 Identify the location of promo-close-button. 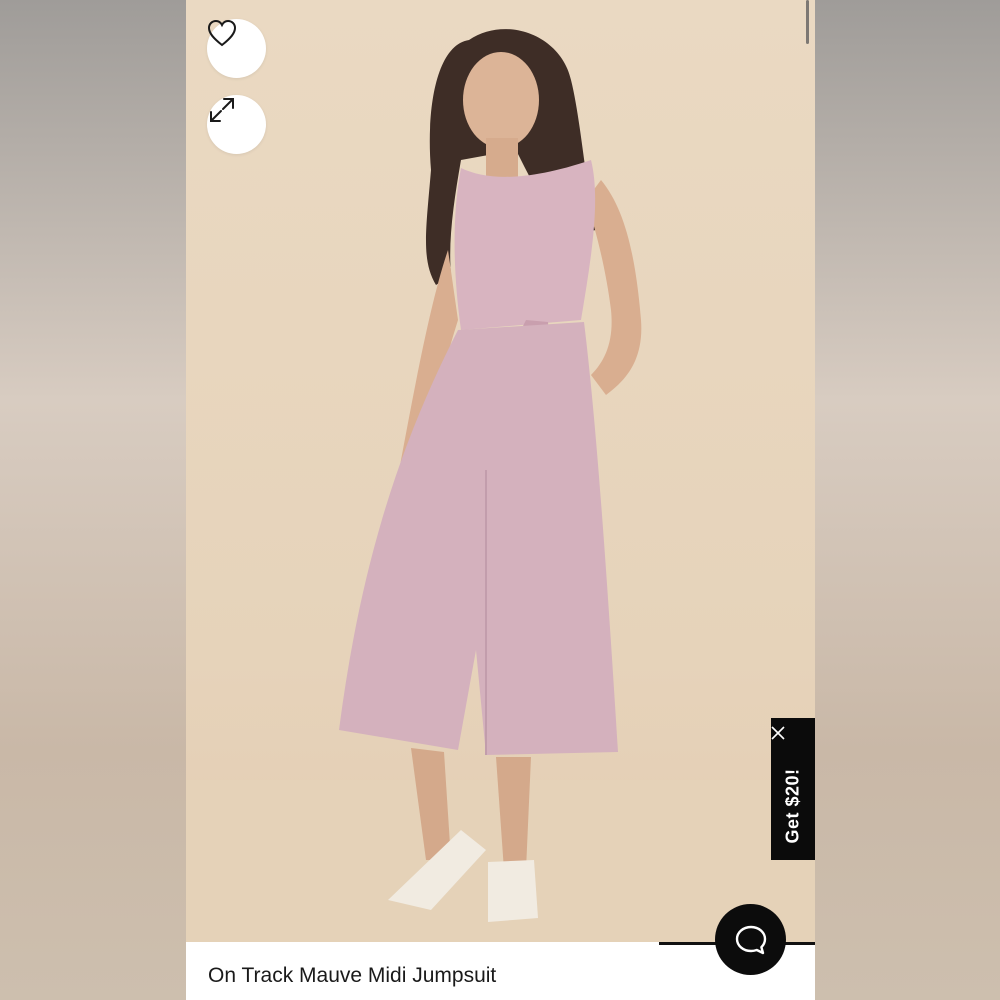
(793, 740).